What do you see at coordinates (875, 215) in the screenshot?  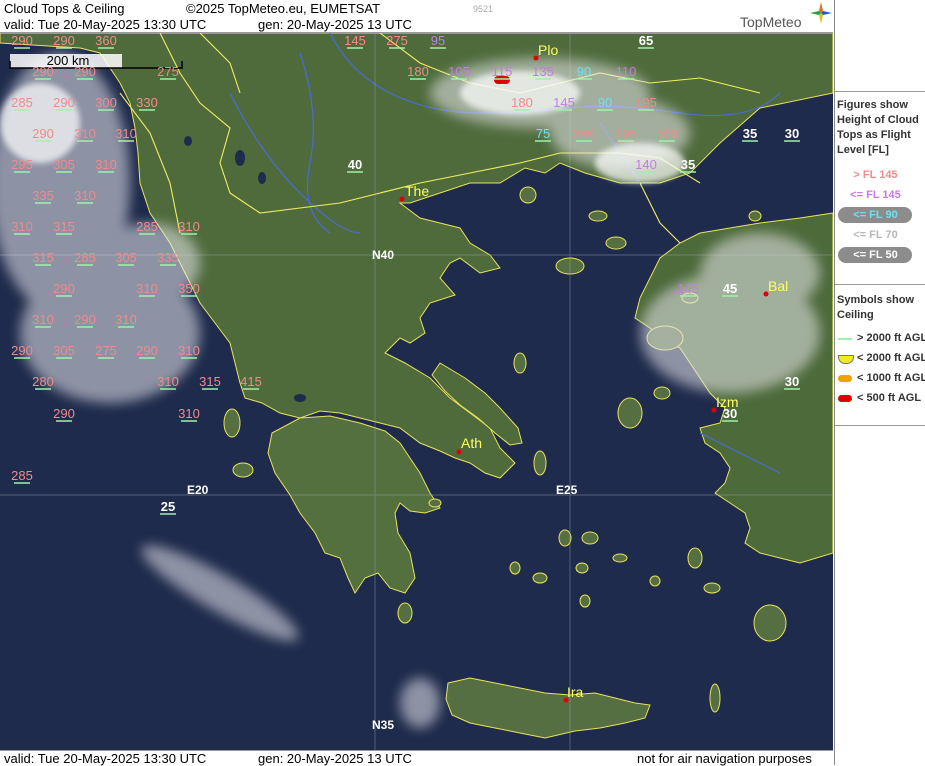 I see `legend-class-label: <= FL 90` at bounding box center [875, 215].